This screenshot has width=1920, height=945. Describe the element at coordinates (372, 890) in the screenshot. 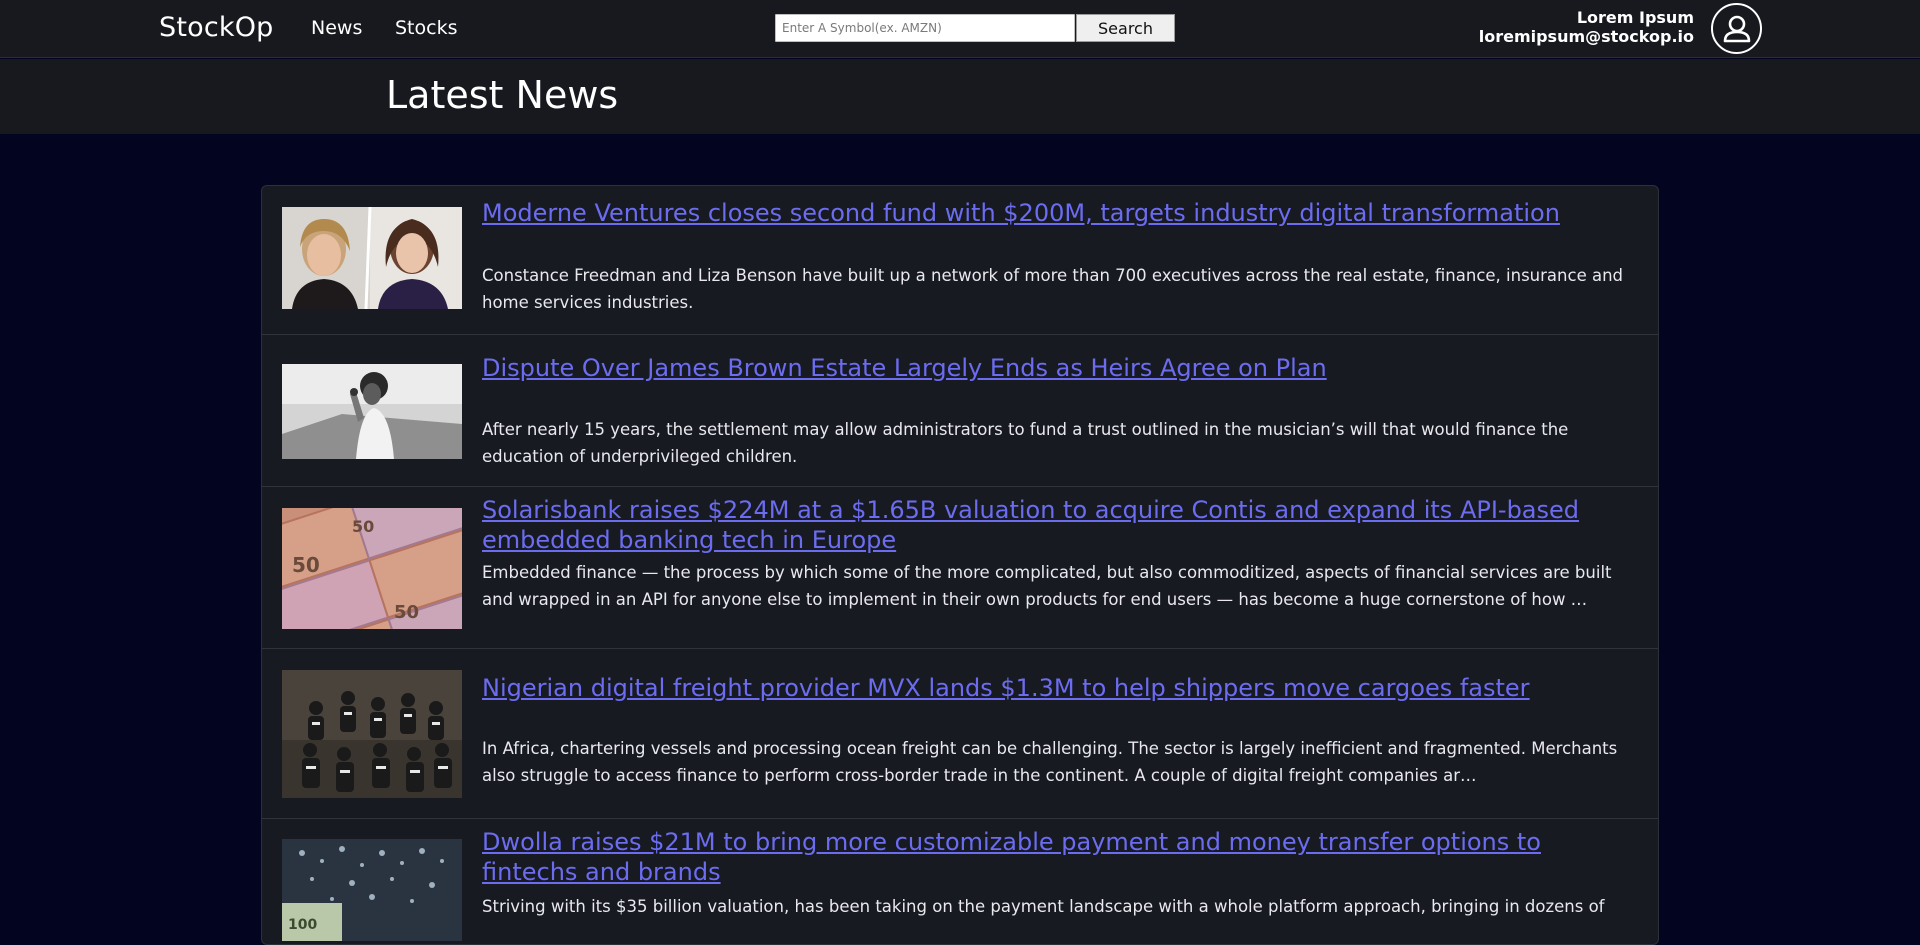

I see `news-thumbnail-image: 100` at that location.